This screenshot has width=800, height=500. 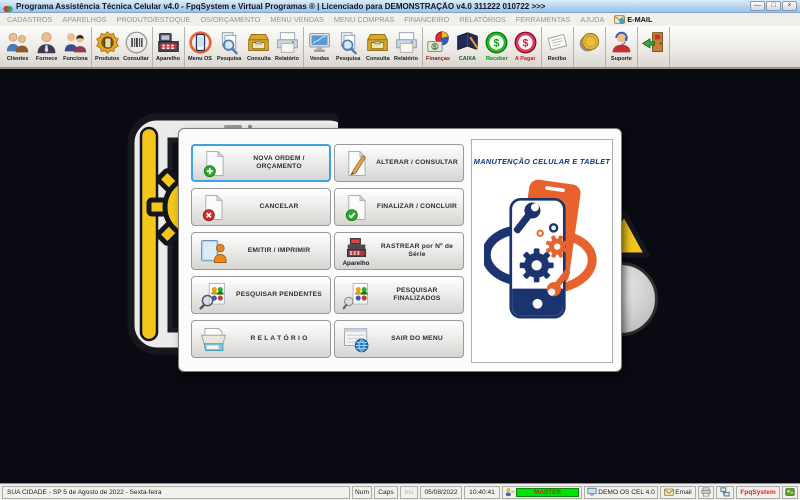 I want to click on toolbar-button-exit-door-icon, so click(x=653, y=47).